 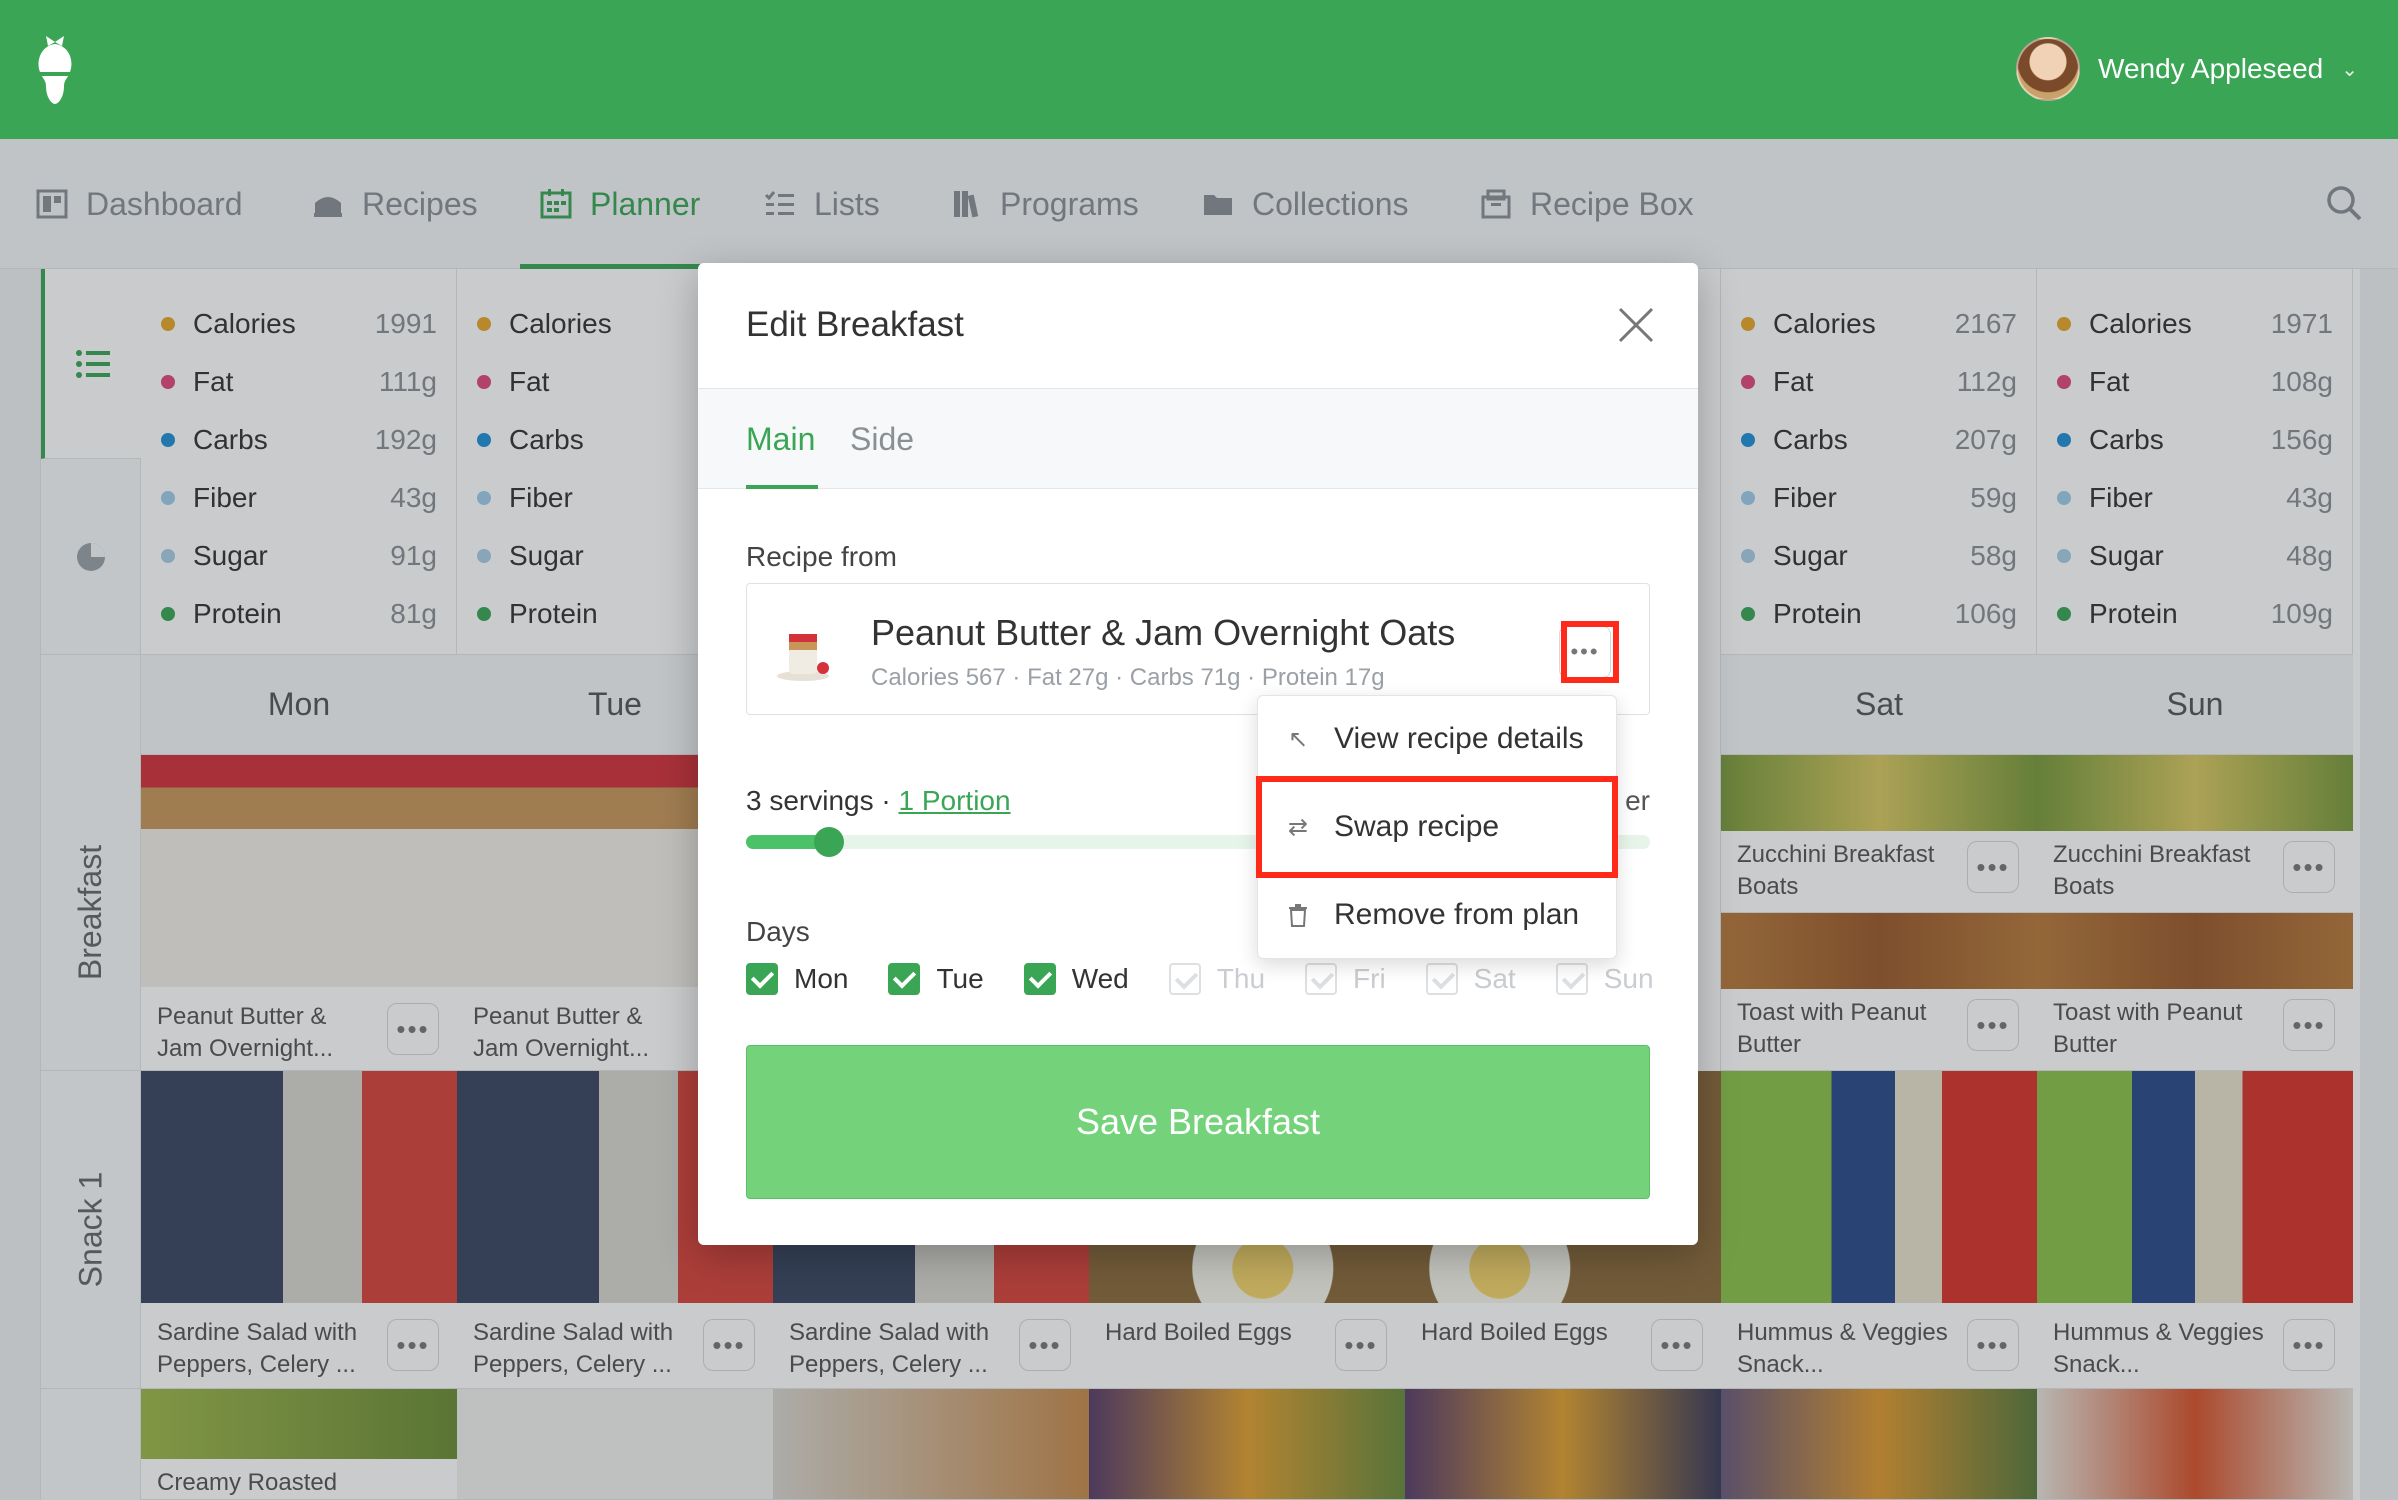 What do you see at coordinates (1470, 979) in the screenshot?
I see `day-checkbox-sat: Sat` at bounding box center [1470, 979].